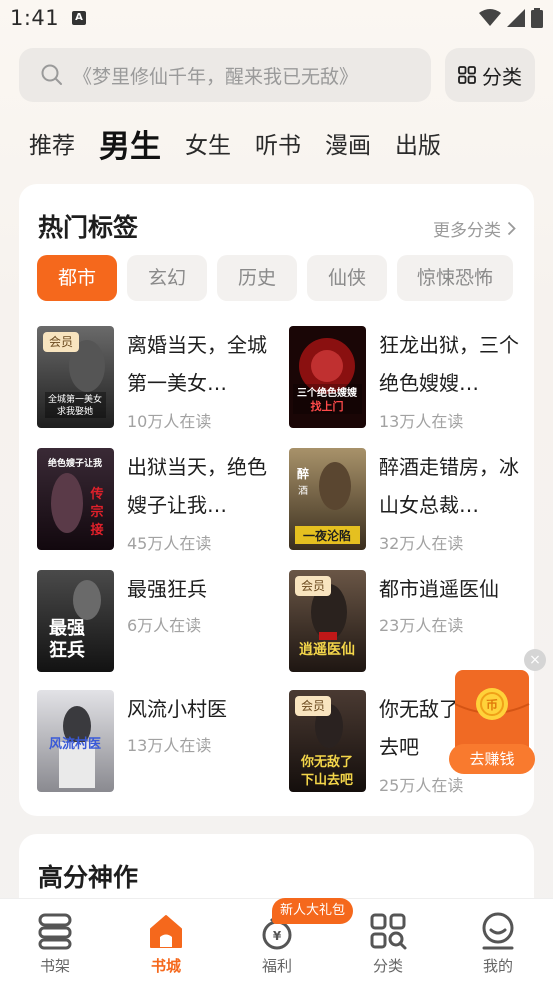 The image size is (553, 984). Describe the element at coordinates (52, 143) in the screenshot. I see `tab-recommend: 推荐` at that location.